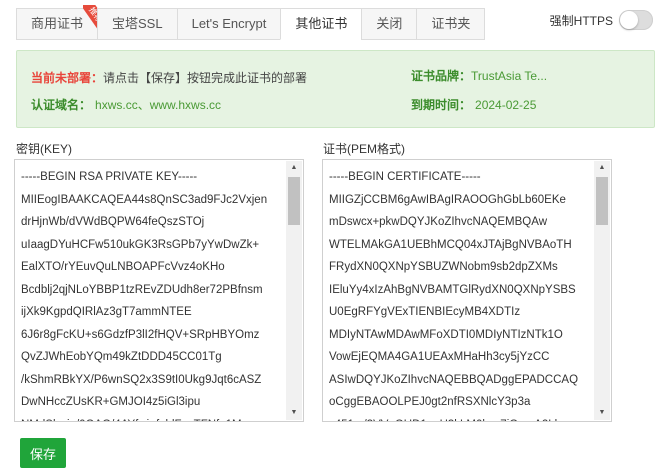 This screenshot has width=656, height=474. What do you see at coordinates (142, 289) in the screenshot?
I see `text-line: Bcdblj2qjNLoYBBP1tzREvZDUdh8er72PBfnsm` at bounding box center [142, 289].